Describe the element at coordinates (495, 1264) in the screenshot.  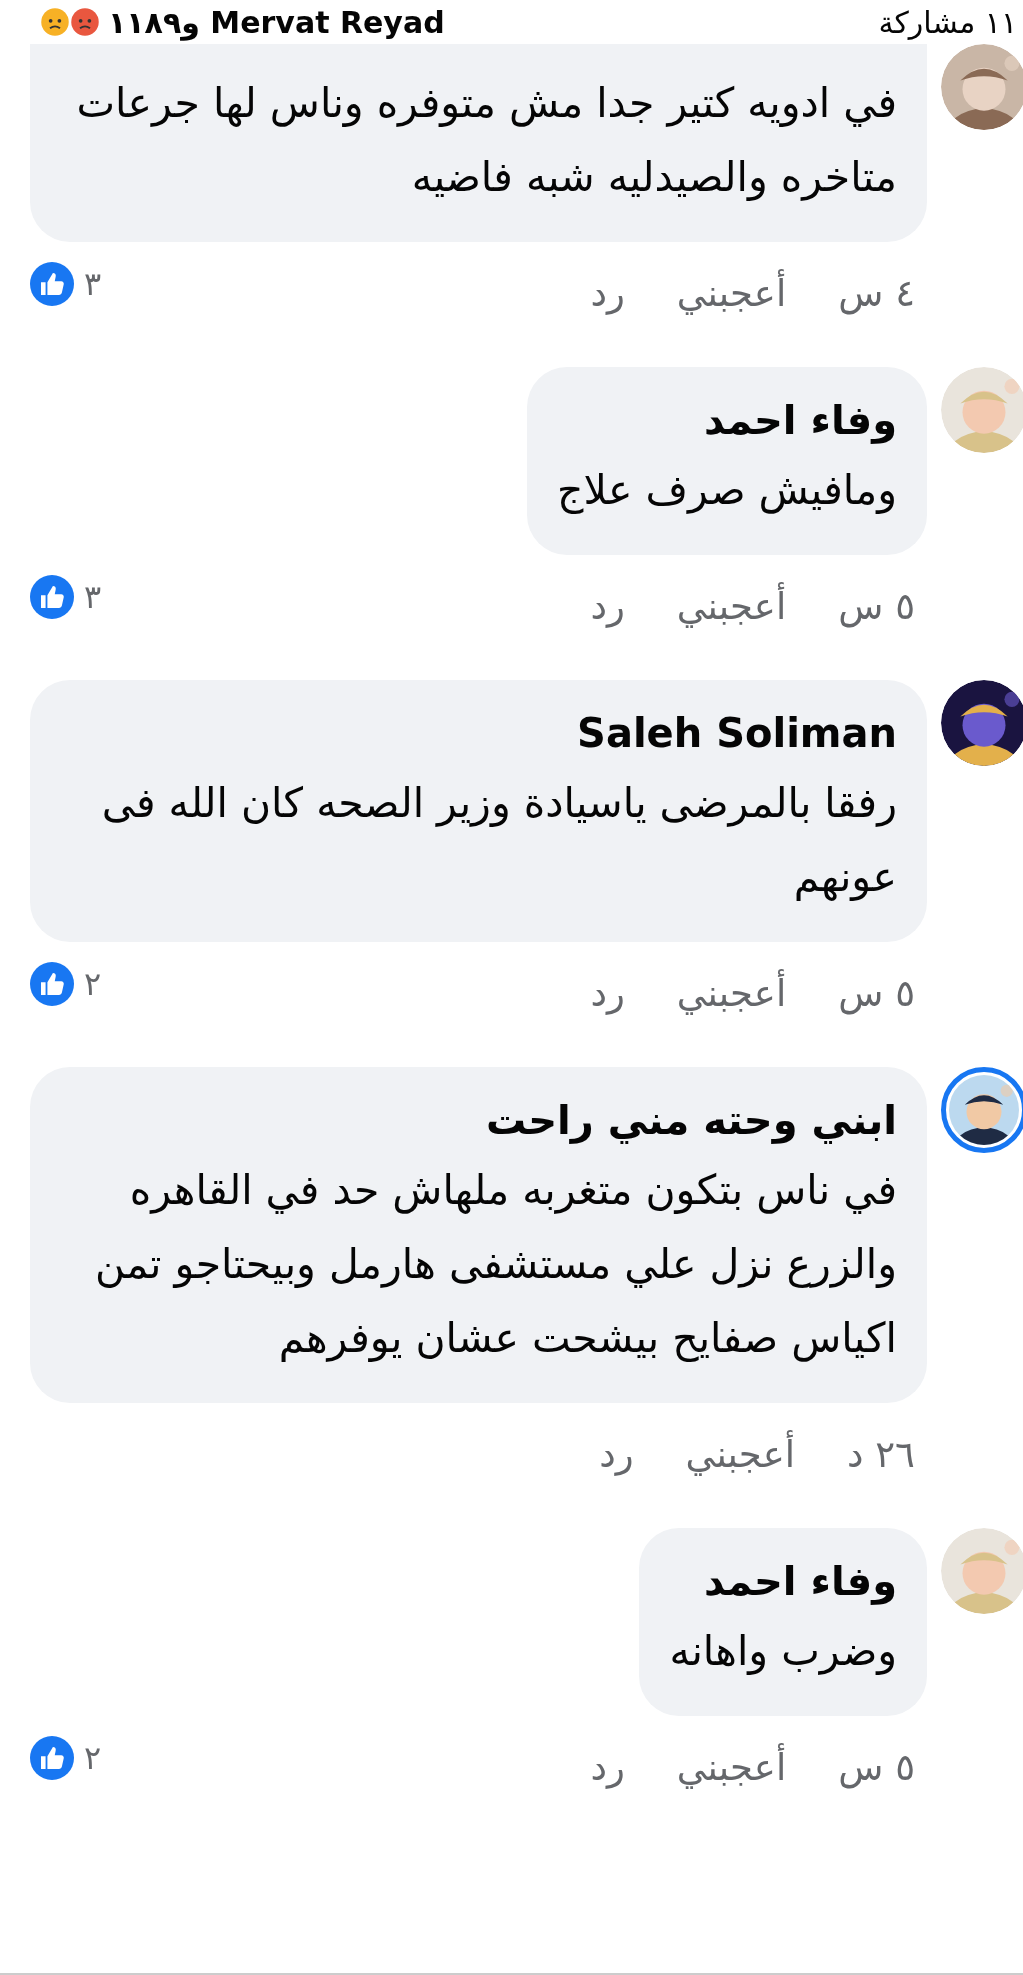
I see `comment-text: في ناس بتكون متغربه ملهاش حد في القاهره والزرع نزل علي مستشفى هارمل وبيحتاجو تمن اكياس صفايح بيشحت عشان يوفرهم` at that location.